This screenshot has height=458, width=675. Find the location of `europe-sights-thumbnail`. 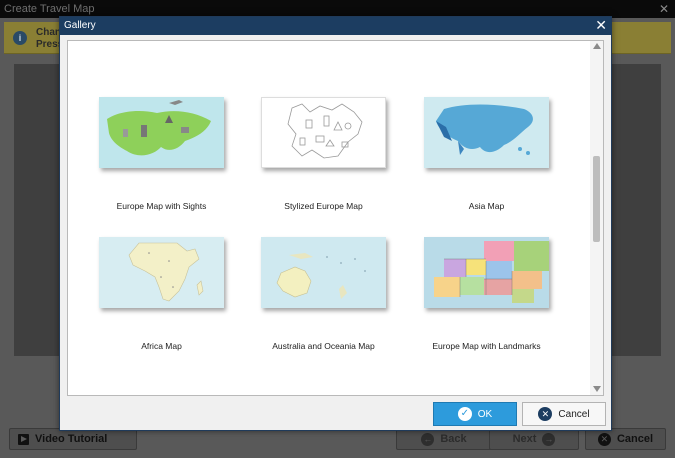

europe-sights-thumbnail is located at coordinates (161, 132).